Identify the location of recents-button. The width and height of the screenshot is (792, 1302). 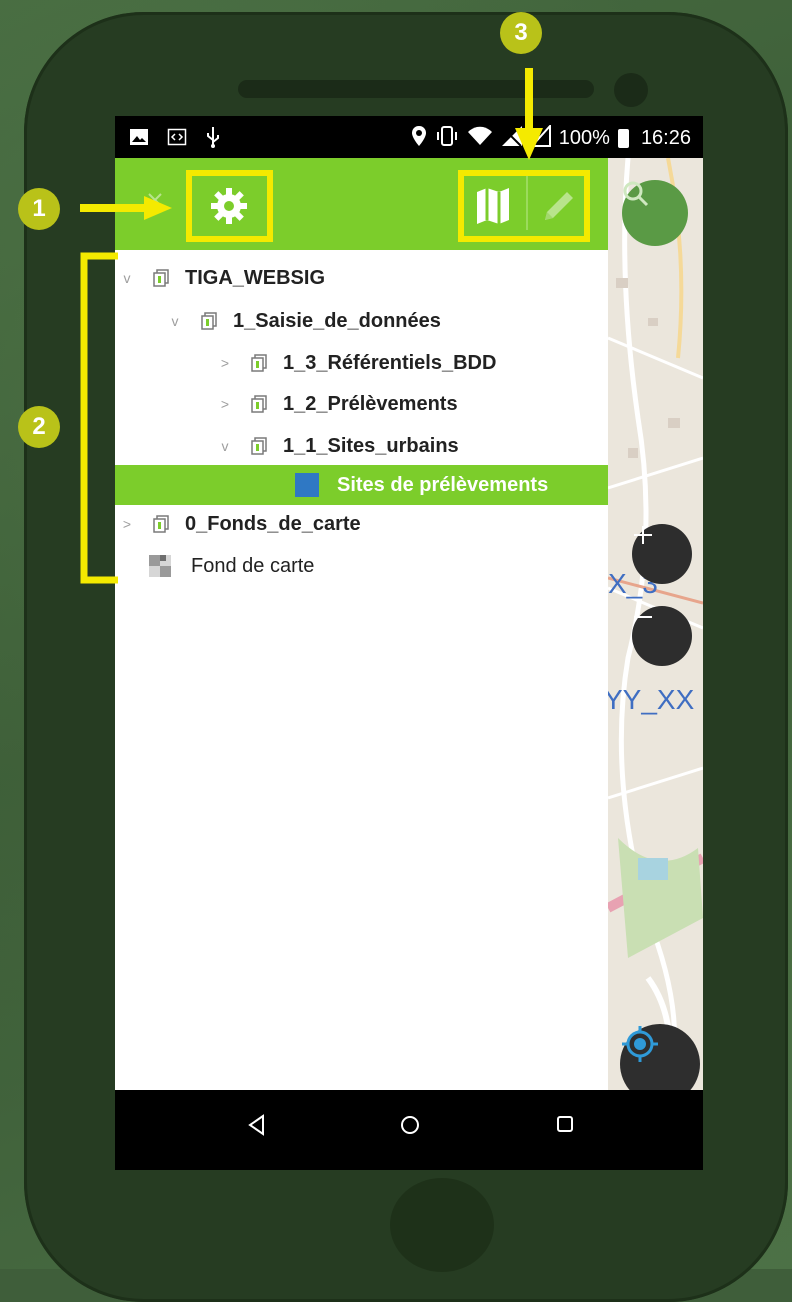
(565, 1126).